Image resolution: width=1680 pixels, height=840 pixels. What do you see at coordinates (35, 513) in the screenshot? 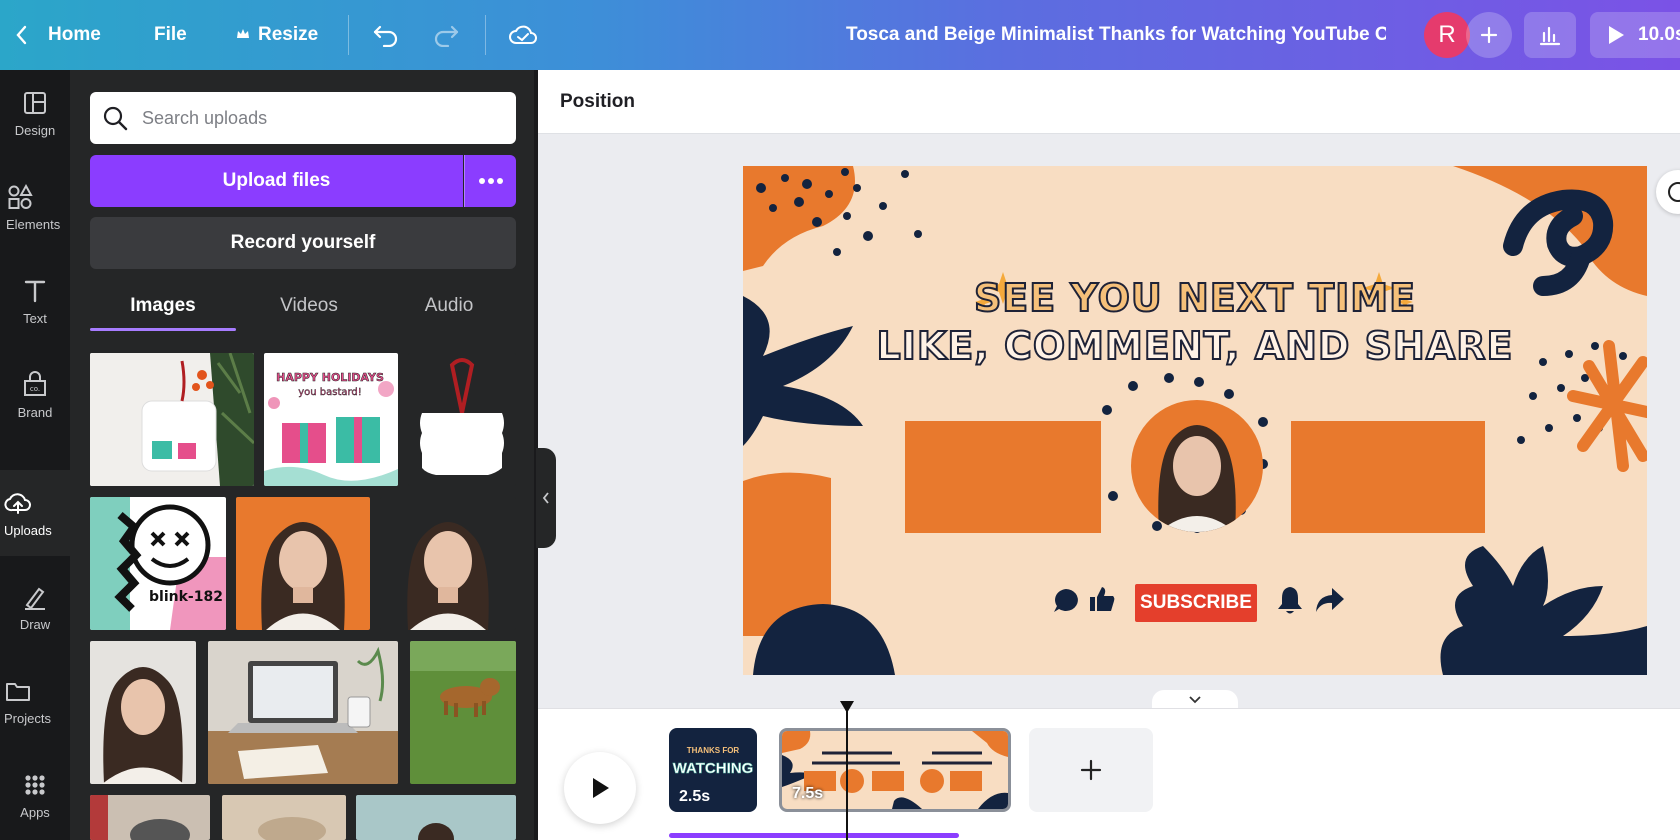
I see `rail-item-uploads: Uploads` at bounding box center [35, 513].